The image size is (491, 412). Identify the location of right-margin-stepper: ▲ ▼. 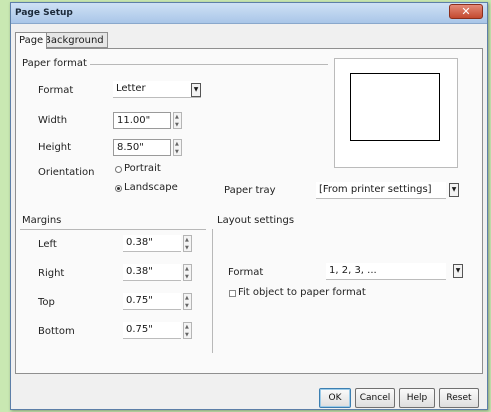
(187, 272).